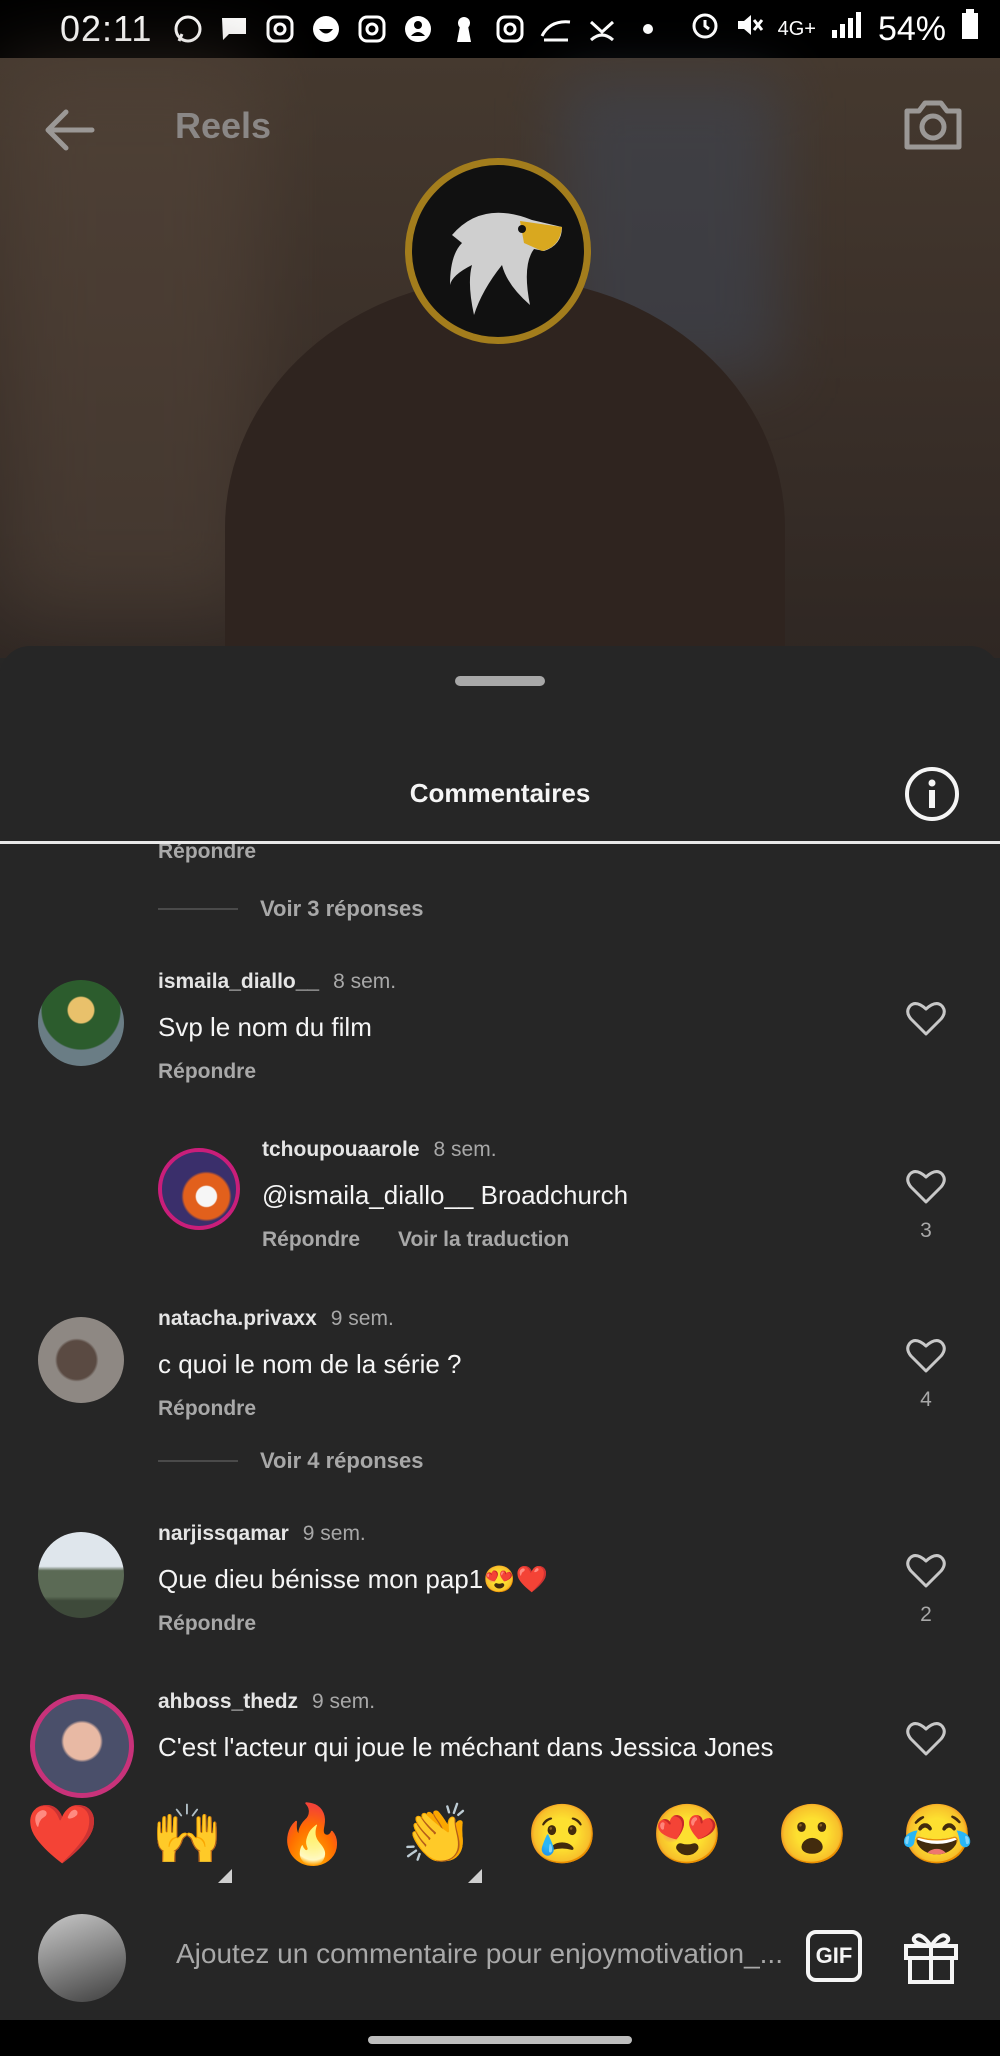 The image size is (1000, 2056). Describe the element at coordinates (437, 1834) in the screenshot. I see `emoji-glyph: 👏` at that location.